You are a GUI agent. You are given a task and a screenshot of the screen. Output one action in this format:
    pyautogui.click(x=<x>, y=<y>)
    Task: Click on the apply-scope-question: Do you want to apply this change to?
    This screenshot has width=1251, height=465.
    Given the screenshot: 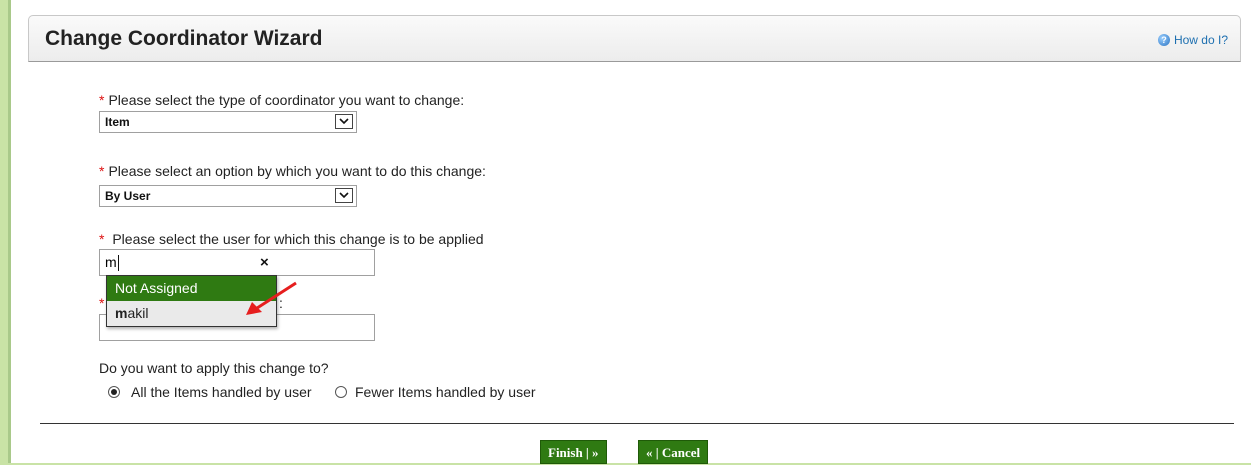 What is the action you would take?
    pyautogui.click(x=214, y=368)
    